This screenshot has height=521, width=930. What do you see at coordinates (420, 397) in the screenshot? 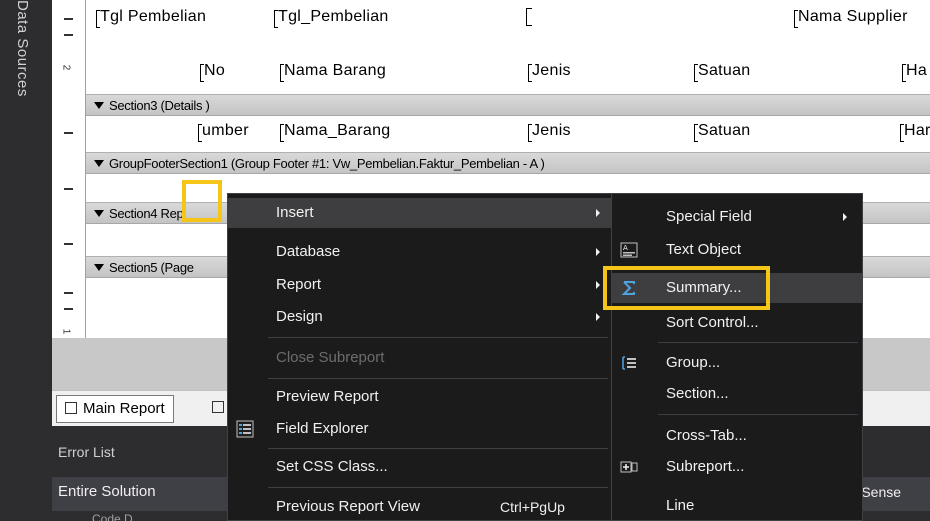
I see `menu-item-preview-report: Preview Report` at bounding box center [420, 397].